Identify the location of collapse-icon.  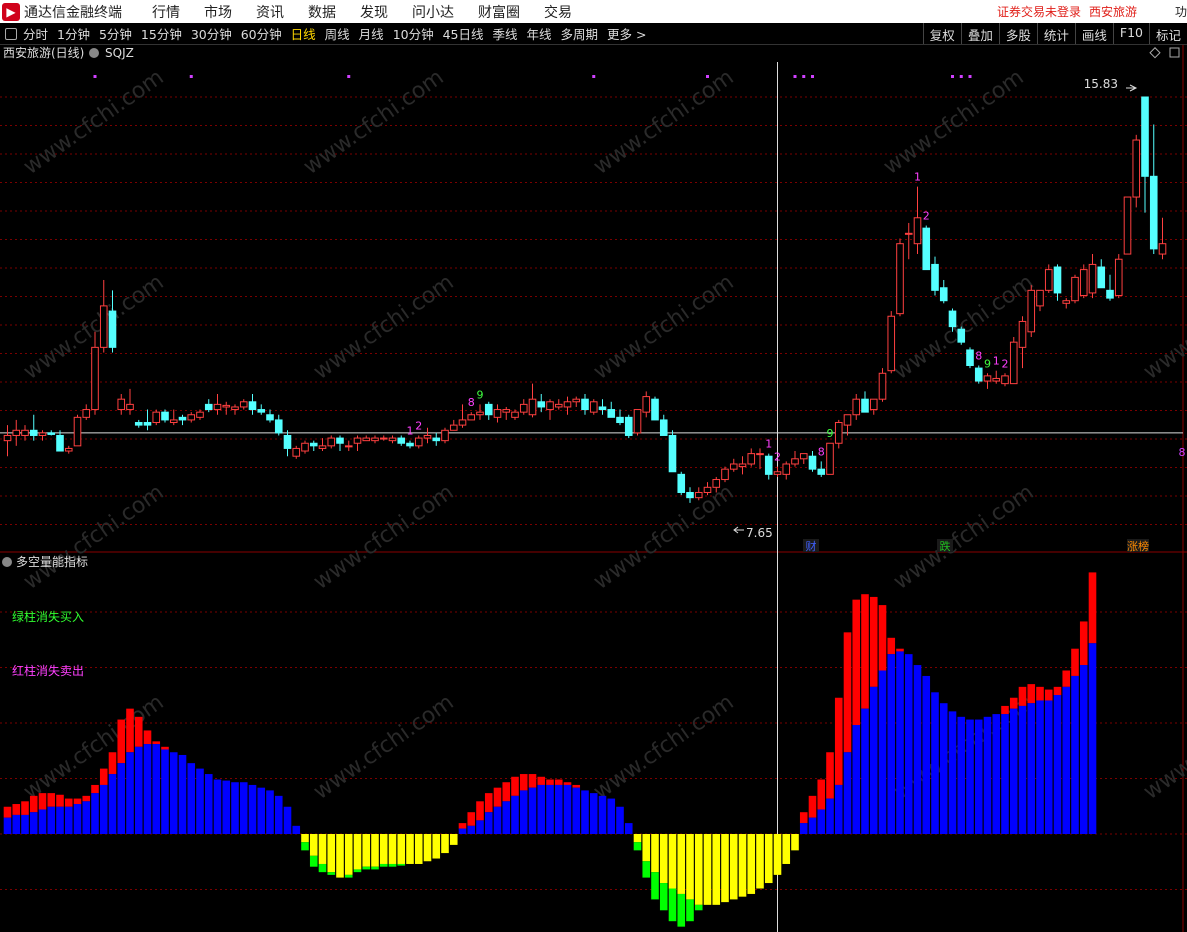
(7, 562).